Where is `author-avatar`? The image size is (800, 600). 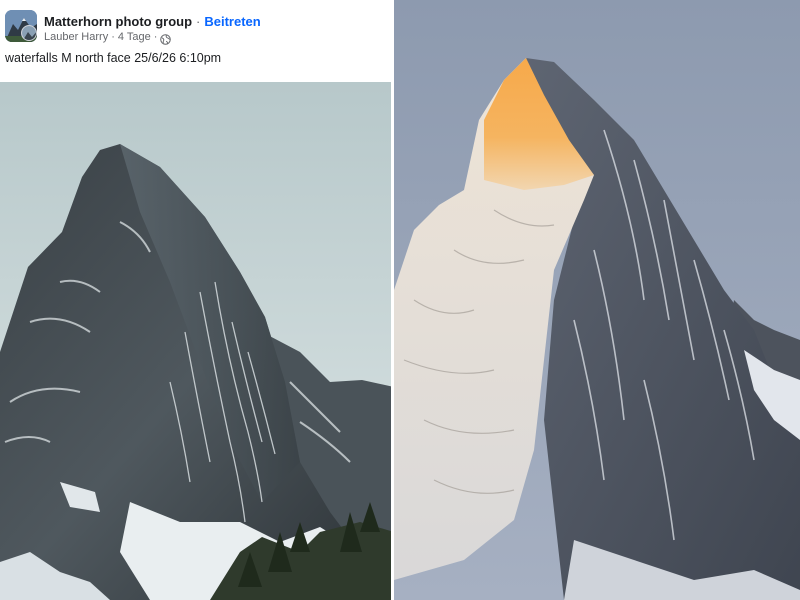 author-avatar is located at coordinates (29, 33).